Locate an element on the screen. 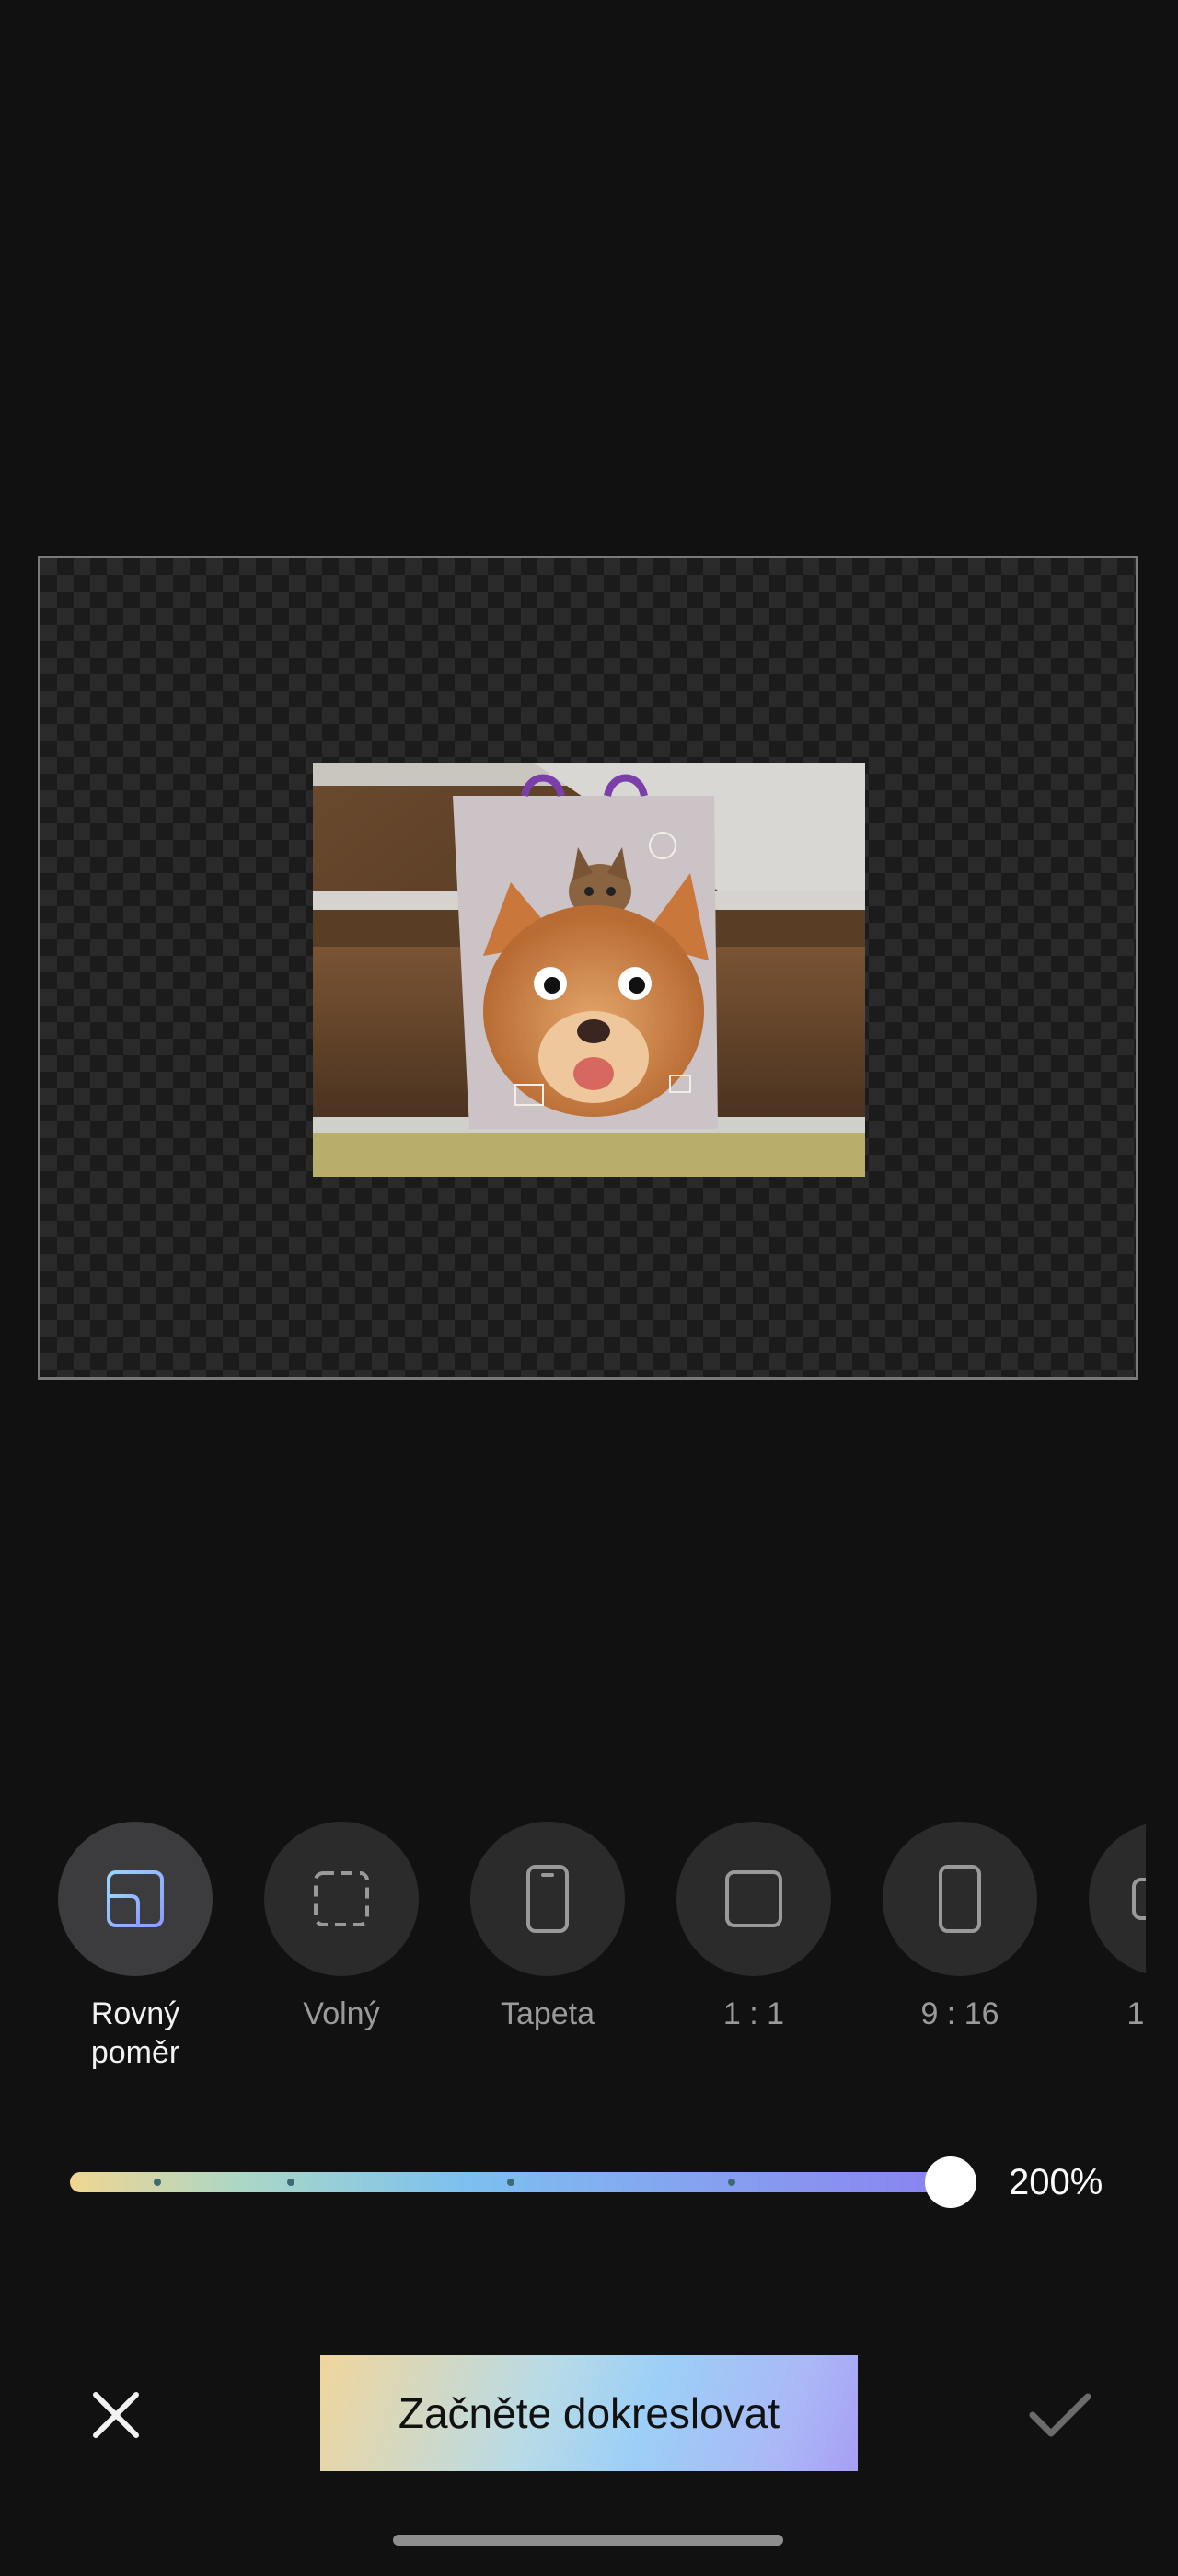  ratio-option-16-9: 16 : 9 is located at coordinates (1110, 1928).